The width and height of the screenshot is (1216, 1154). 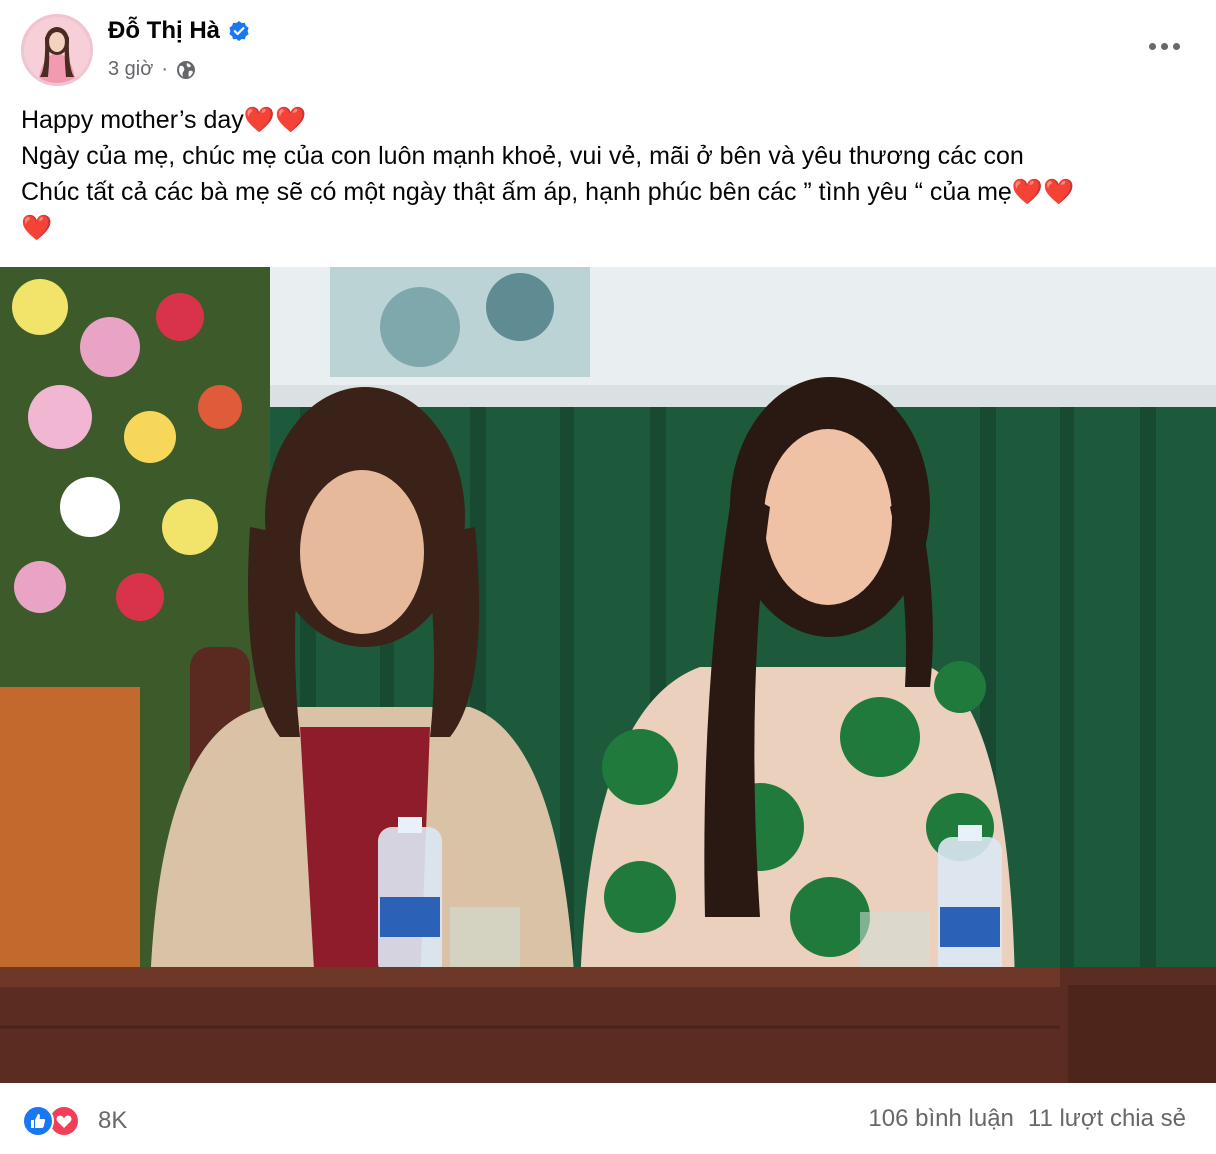 I want to click on post-header: Đỗ Thị Hà 3 giờ ·, so click(x=608, y=50).